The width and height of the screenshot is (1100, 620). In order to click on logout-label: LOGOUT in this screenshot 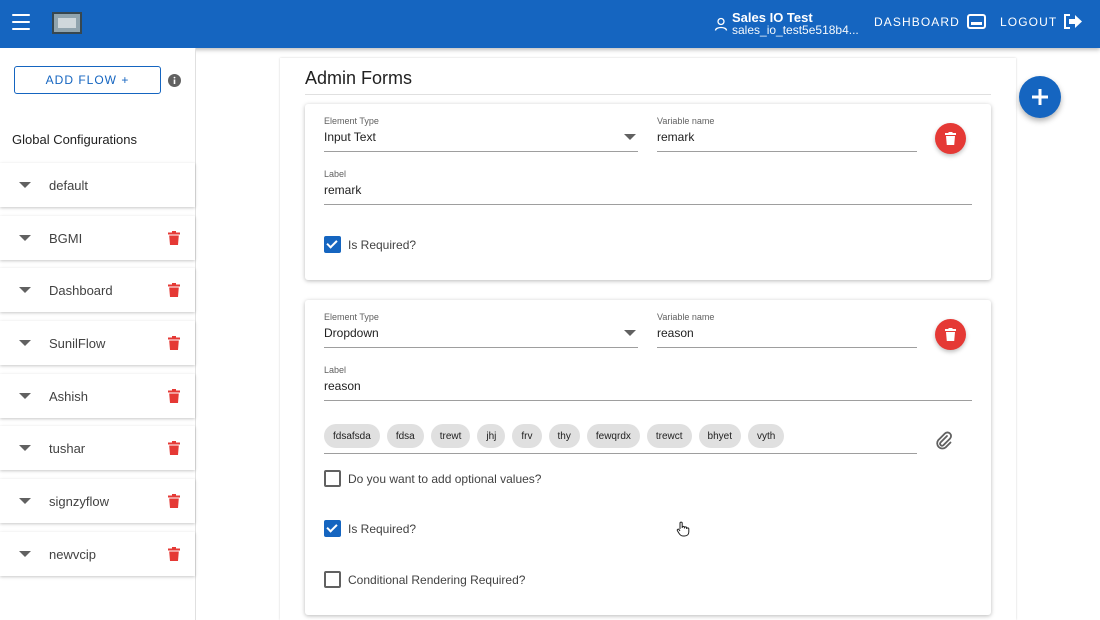, I will do `click(1029, 21)`.